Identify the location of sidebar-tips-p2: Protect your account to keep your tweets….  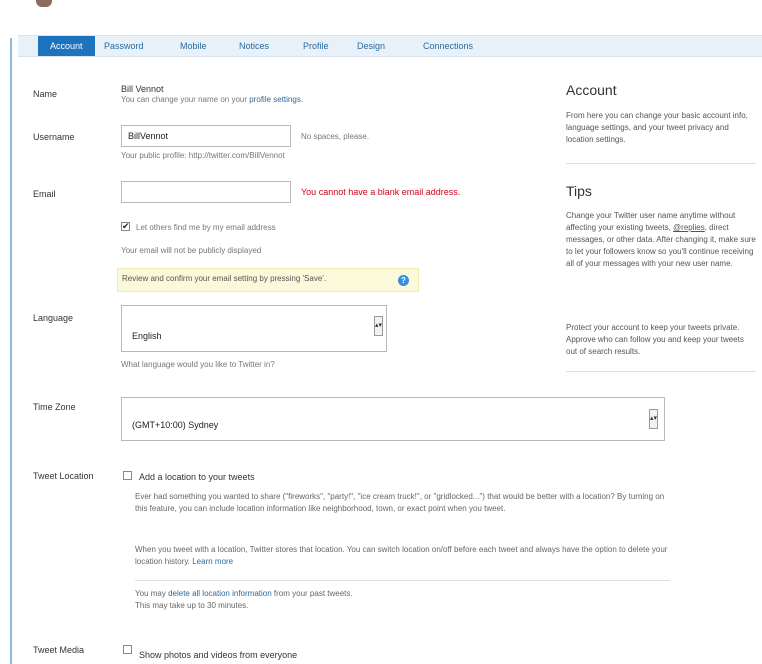
(655, 339).